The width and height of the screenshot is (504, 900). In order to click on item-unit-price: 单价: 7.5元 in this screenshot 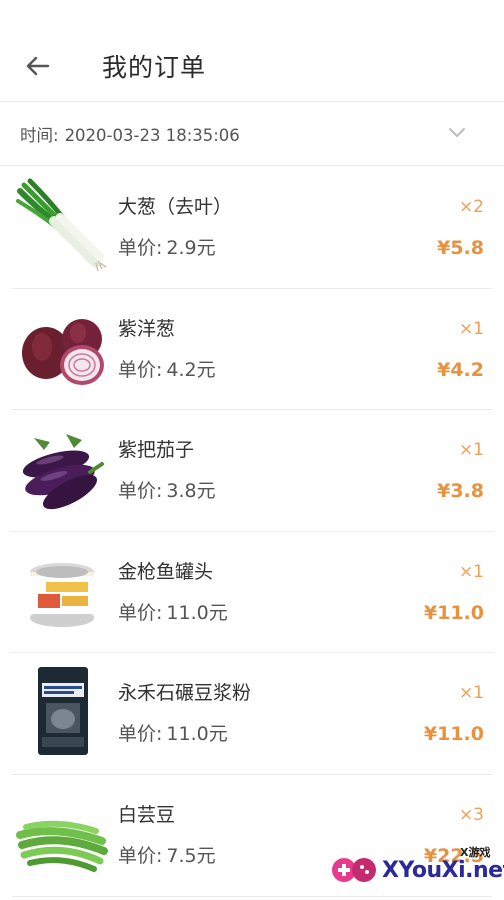, I will do `click(167, 856)`.